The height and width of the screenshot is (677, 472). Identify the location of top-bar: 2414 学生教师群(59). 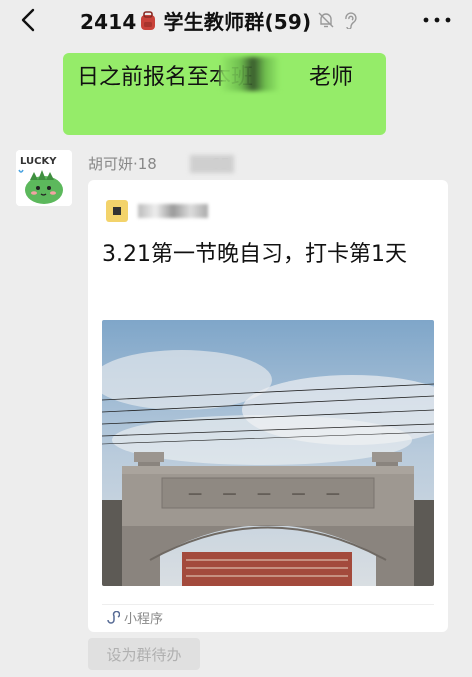
(236, 20).